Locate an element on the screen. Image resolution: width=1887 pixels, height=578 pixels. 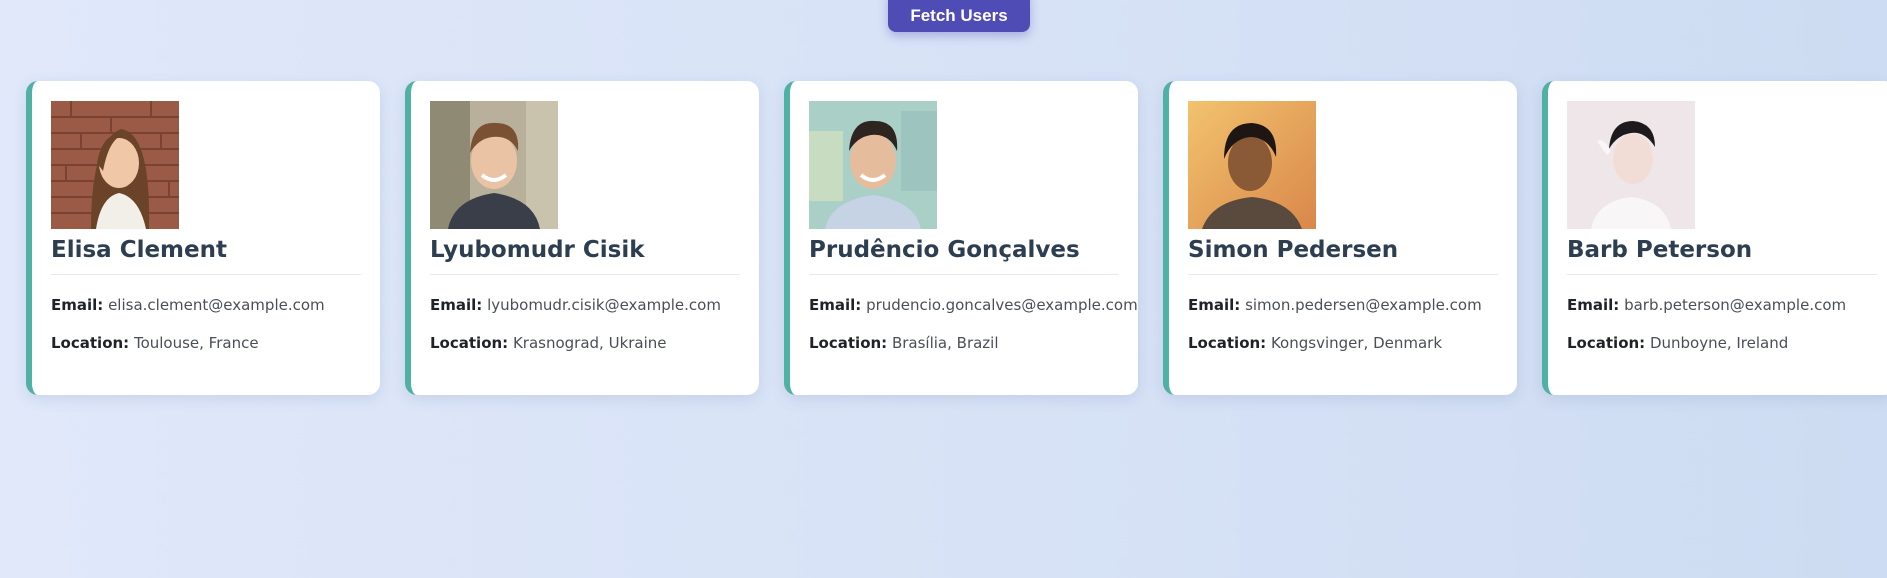
user-location-row: Location: Dunboyne, Ireland is located at coordinates (1722, 343).